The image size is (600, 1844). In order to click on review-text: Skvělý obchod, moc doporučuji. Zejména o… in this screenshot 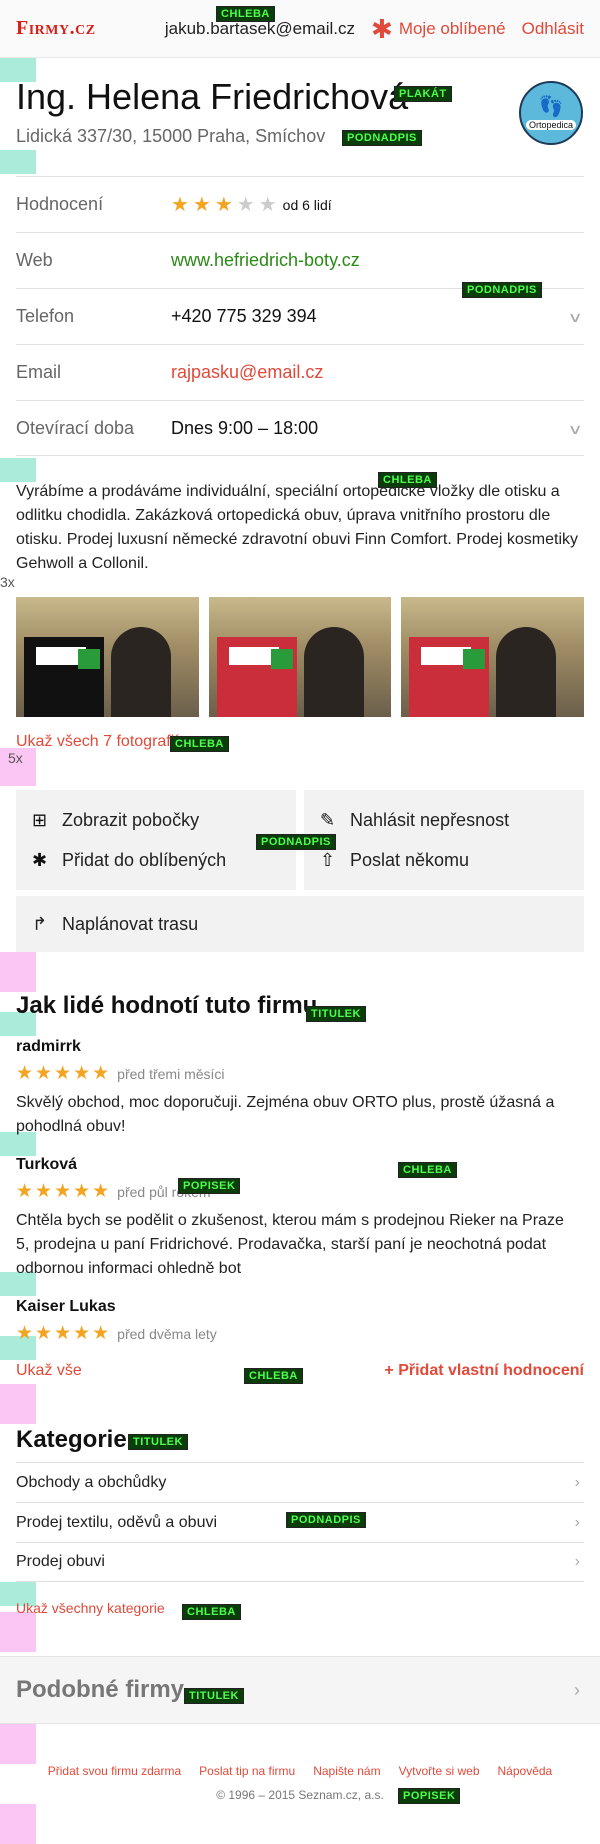, I will do `click(285, 1114)`.